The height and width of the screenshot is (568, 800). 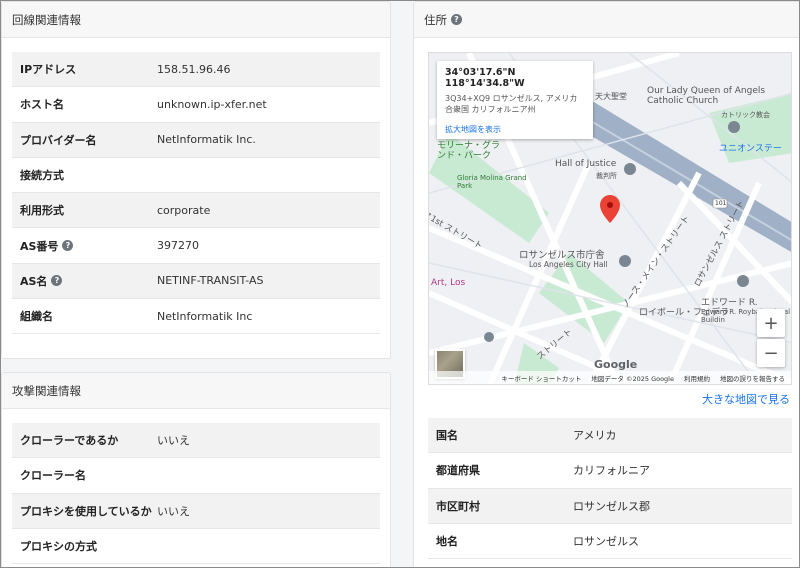 I want to click on google-logo: Google, so click(x=616, y=364).